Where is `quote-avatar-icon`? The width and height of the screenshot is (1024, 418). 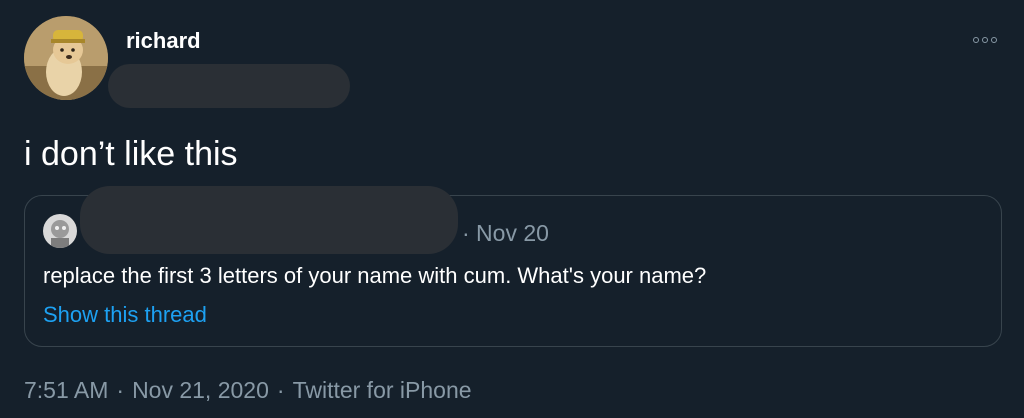
quote-avatar-icon is located at coordinates (60, 231).